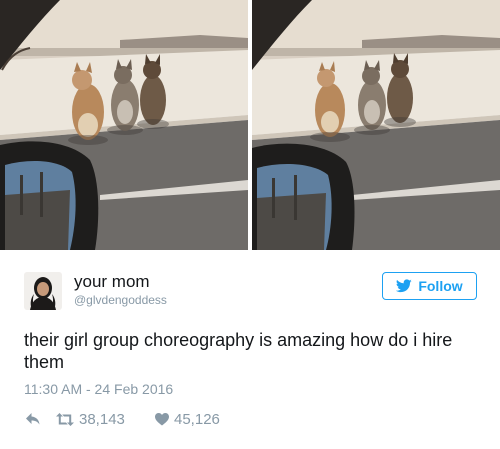 This screenshot has height=449, width=500. I want to click on reply-arrow-icon, so click(33, 419).